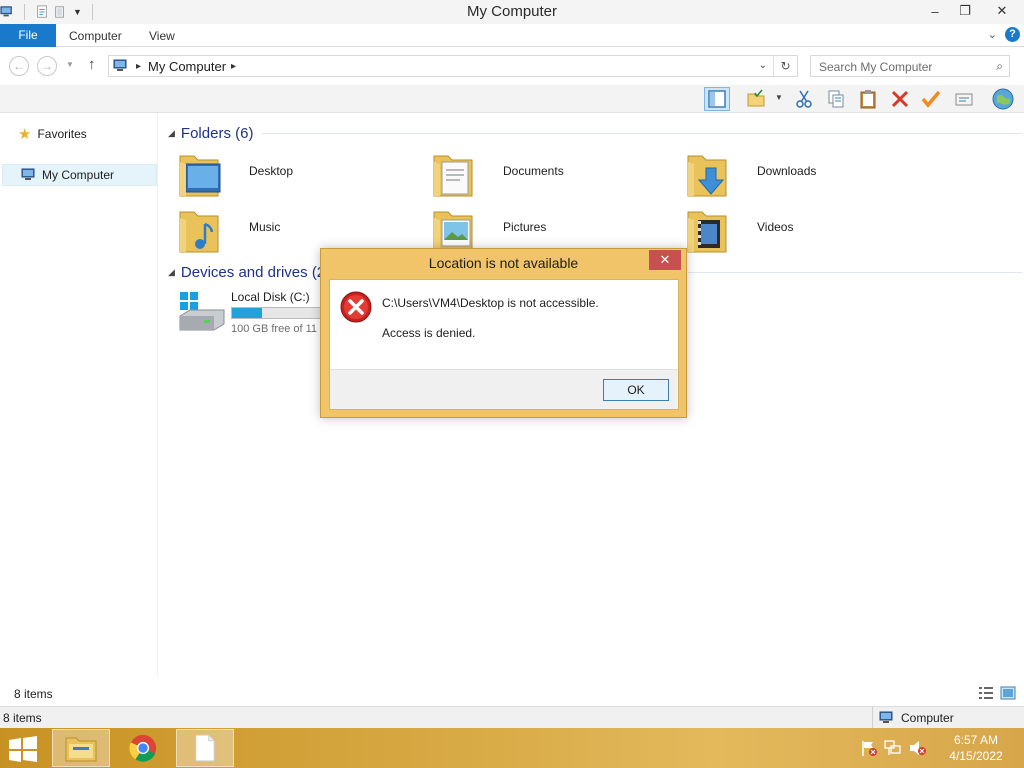 The width and height of the screenshot is (1024, 768). What do you see at coordinates (999, 66) in the screenshot?
I see `search-icon: ⌕` at bounding box center [999, 66].